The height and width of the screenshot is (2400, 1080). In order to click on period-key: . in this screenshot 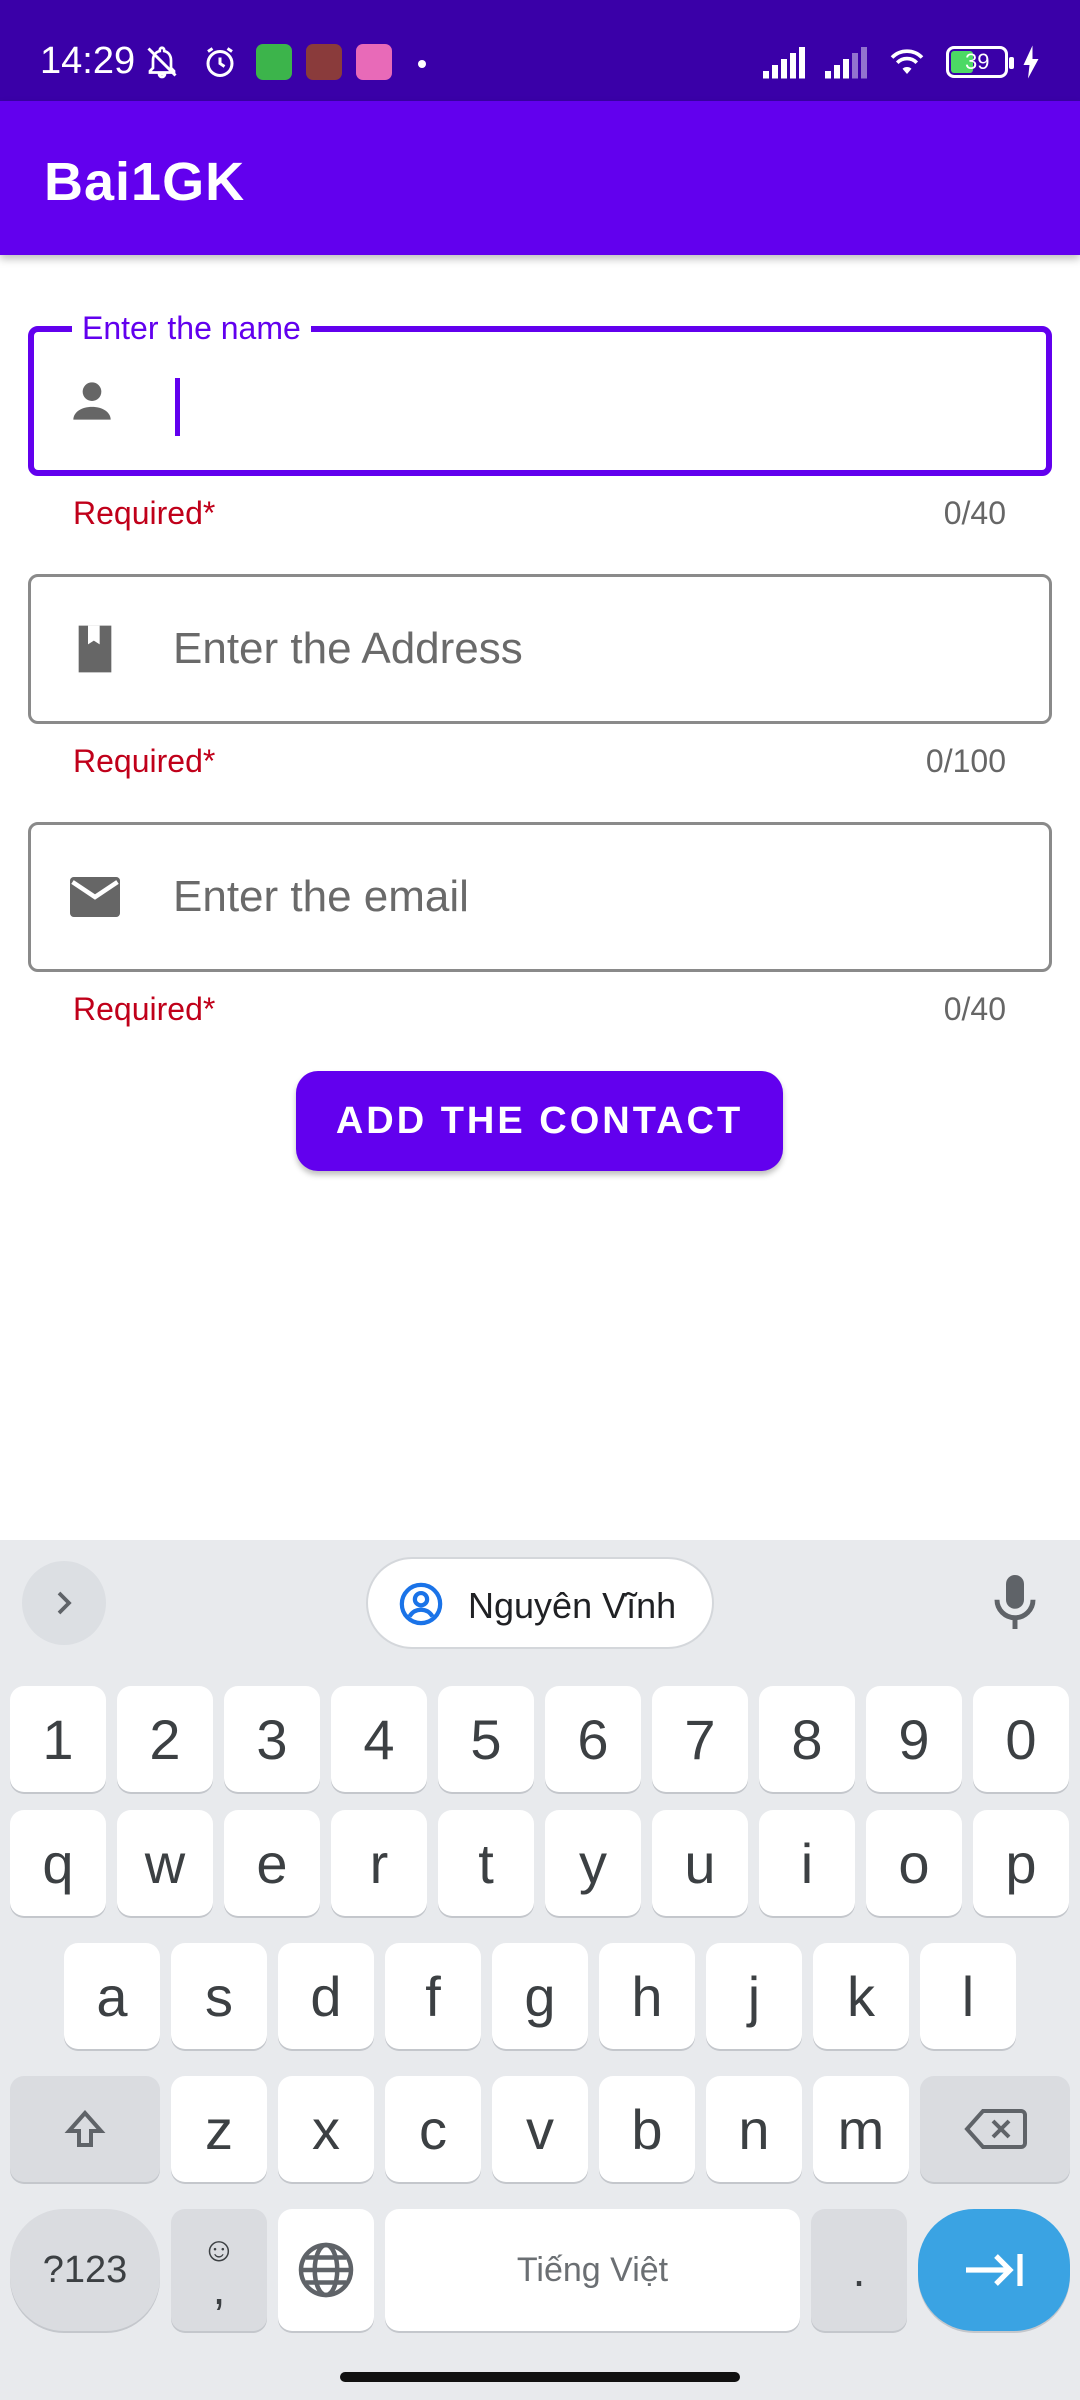, I will do `click(859, 2270)`.